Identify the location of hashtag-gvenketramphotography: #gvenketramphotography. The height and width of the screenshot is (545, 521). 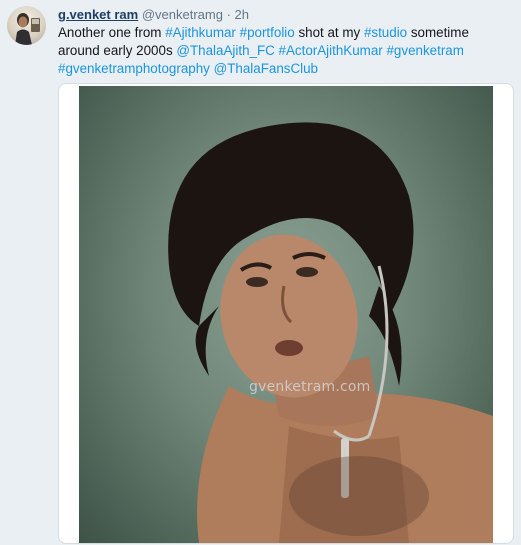
(134, 68).